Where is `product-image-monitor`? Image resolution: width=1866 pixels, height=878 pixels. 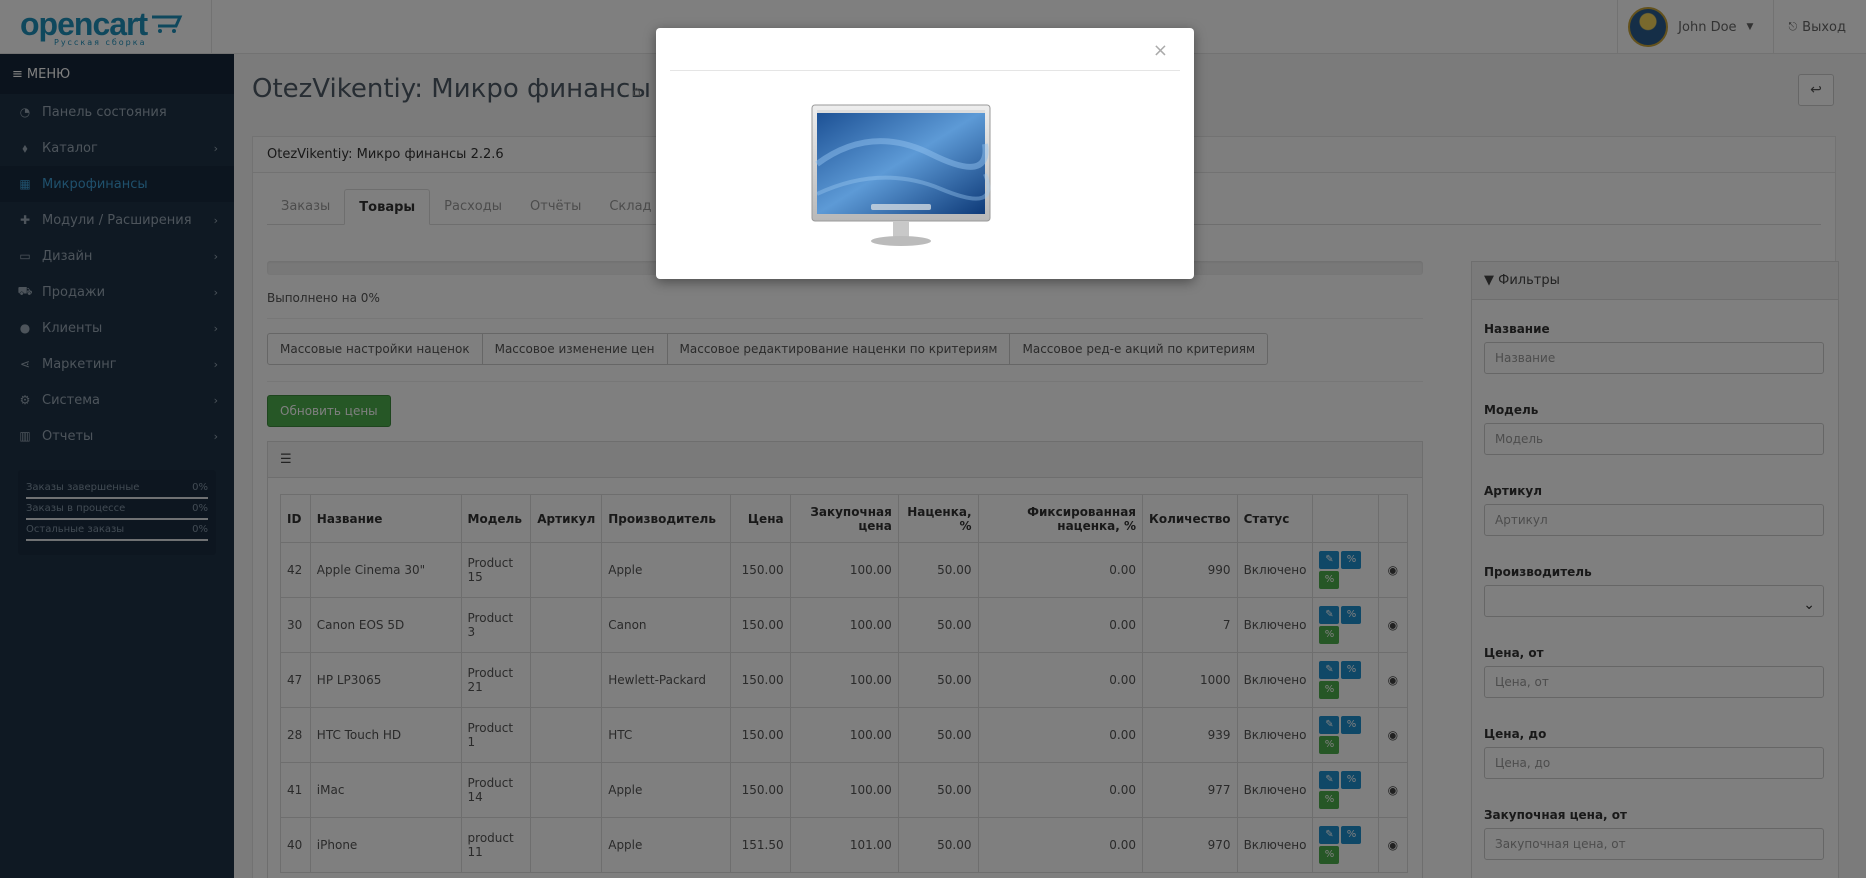
product-image-monitor is located at coordinates (901, 175).